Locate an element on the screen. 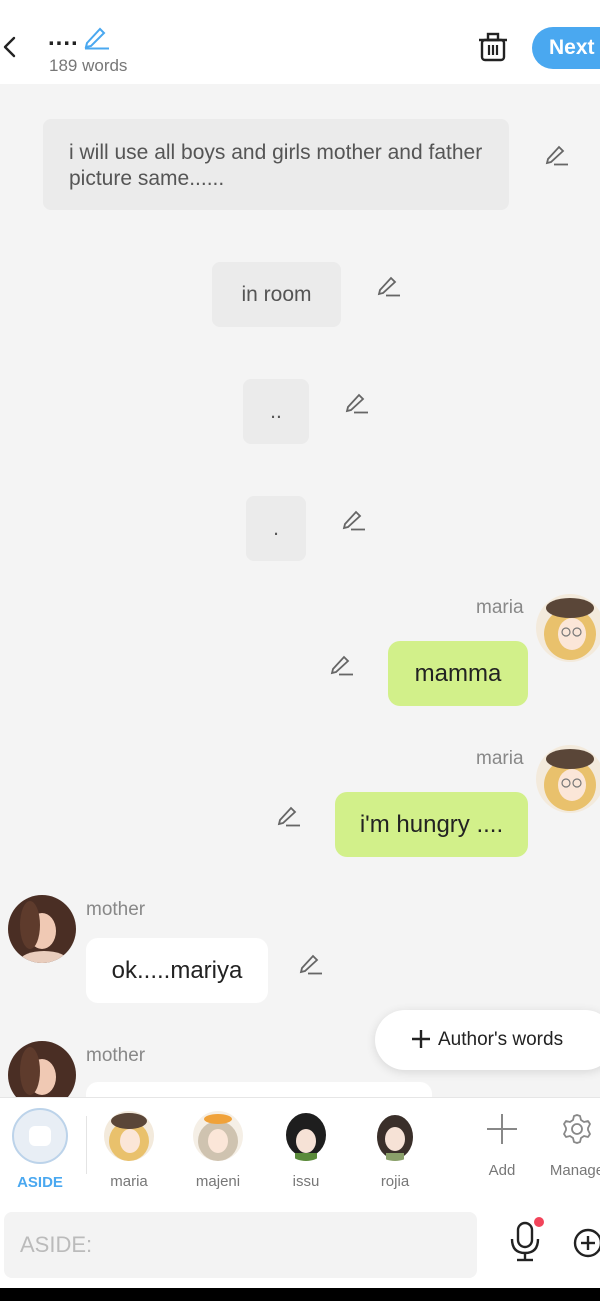 The image size is (600, 1301). authors-words-button: Author's words is located at coordinates (487, 1040).